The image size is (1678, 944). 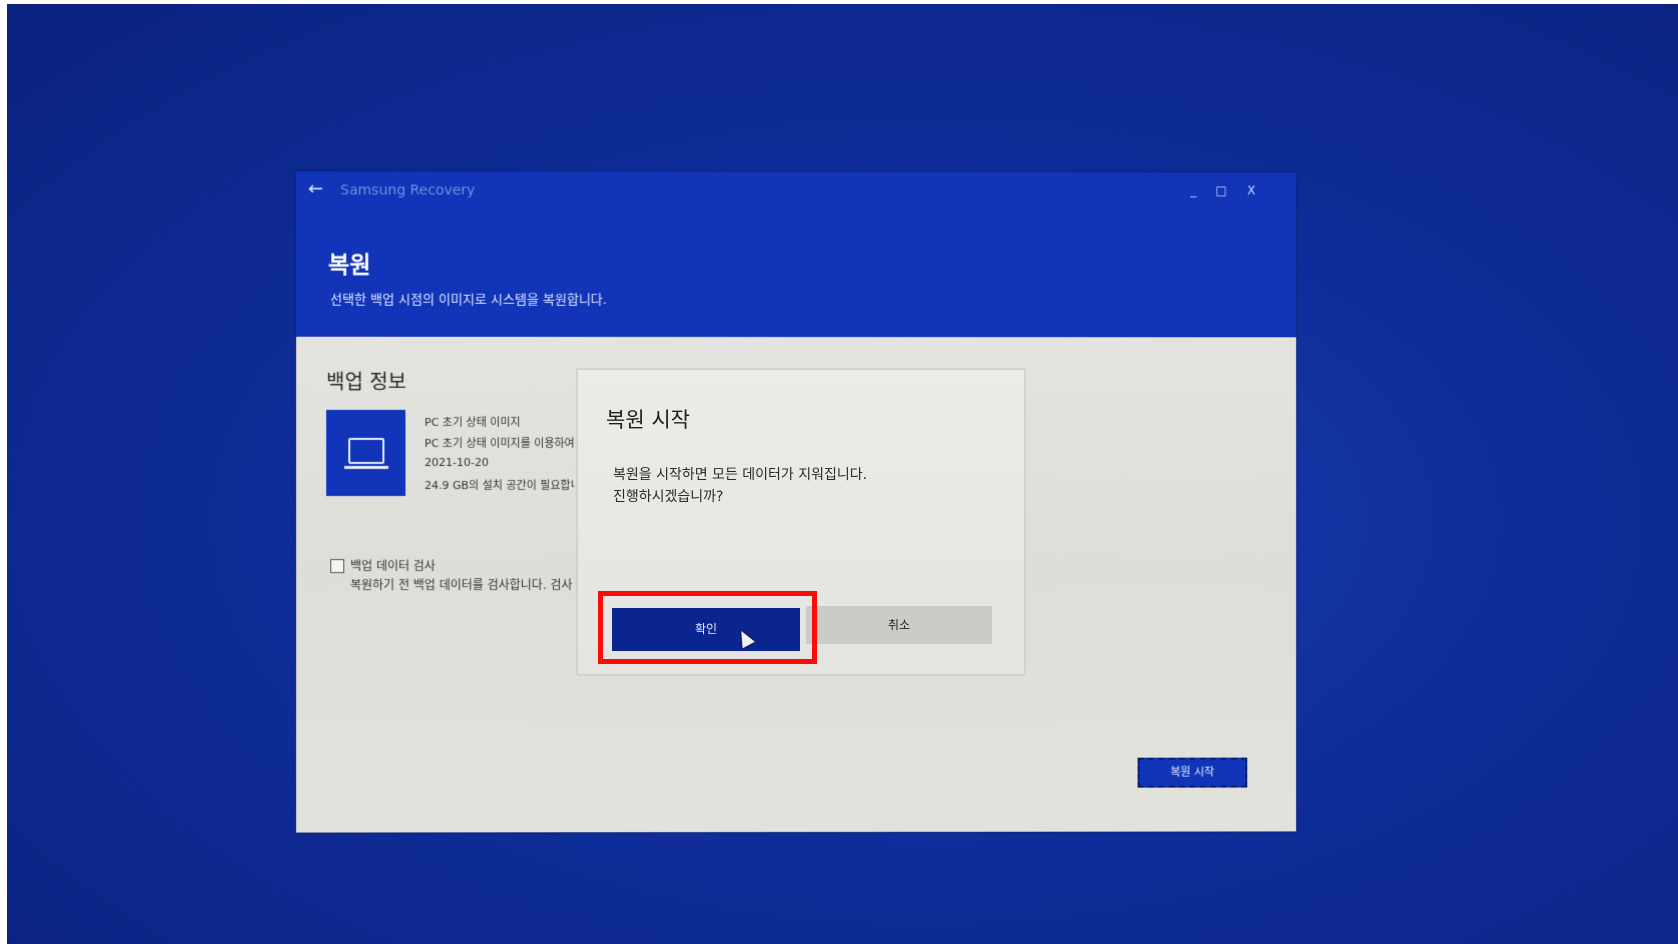 What do you see at coordinates (337, 566) in the screenshot?
I see `verify-backup-checkbox` at bounding box center [337, 566].